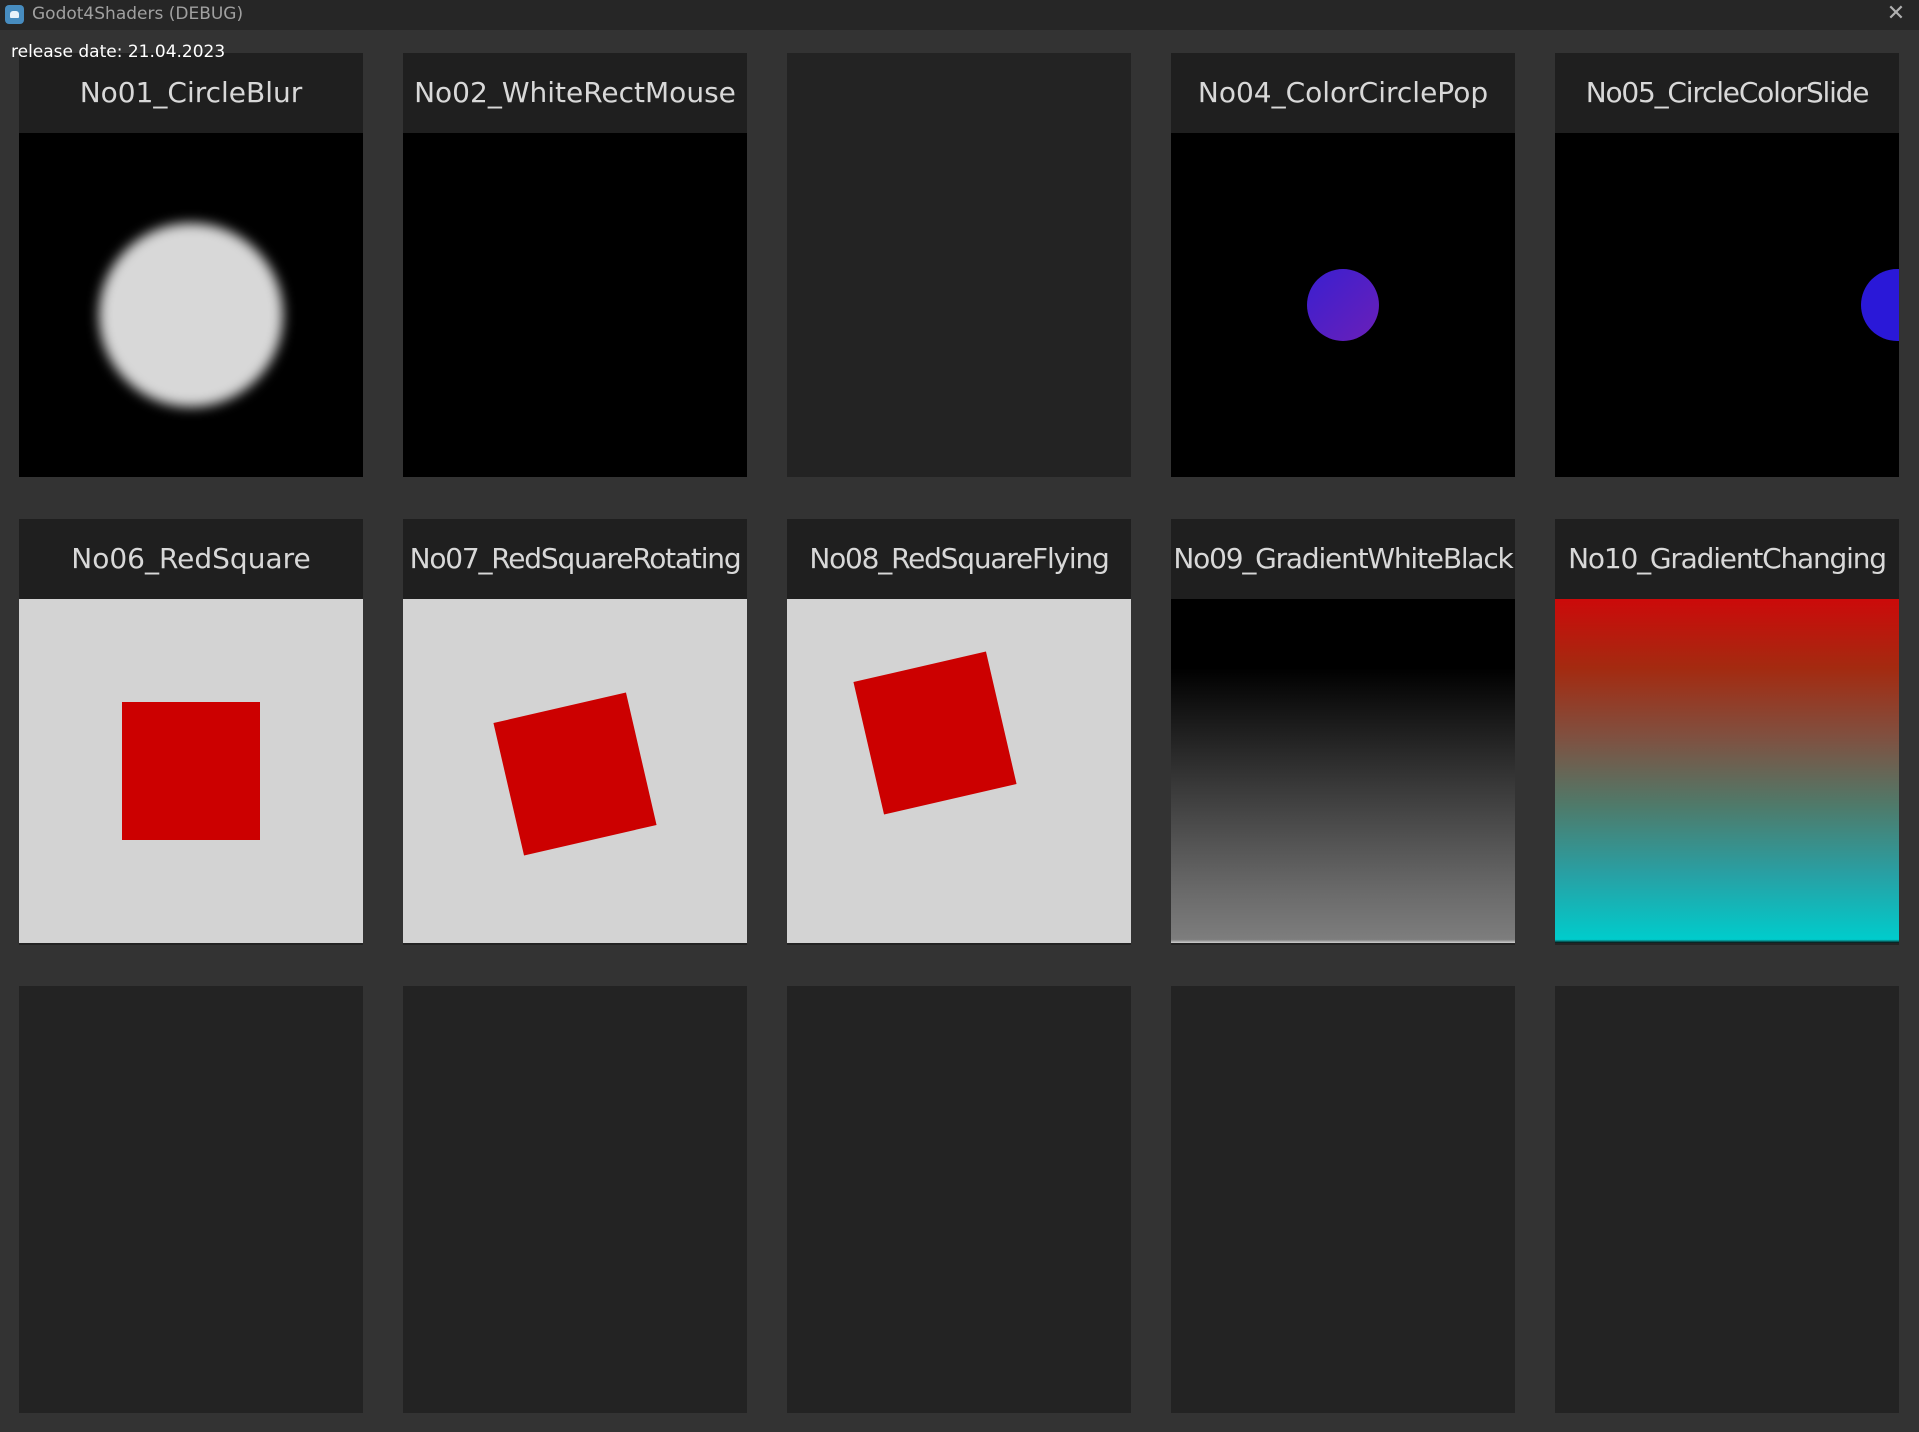 The image size is (1919, 1432). What do you see at coordinates (1343, 93) in the screenshot?
I see `card-title: No04_ColorCirclePop` at bounding box center [1343, 93].